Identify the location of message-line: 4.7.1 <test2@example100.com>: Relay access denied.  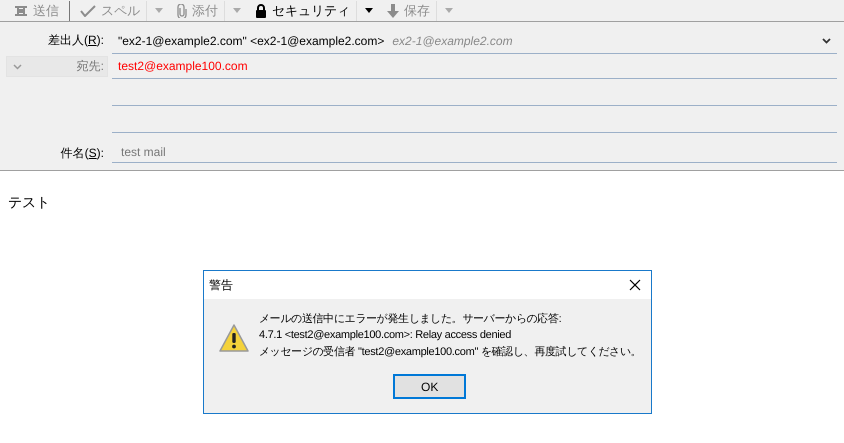
(385, 335).